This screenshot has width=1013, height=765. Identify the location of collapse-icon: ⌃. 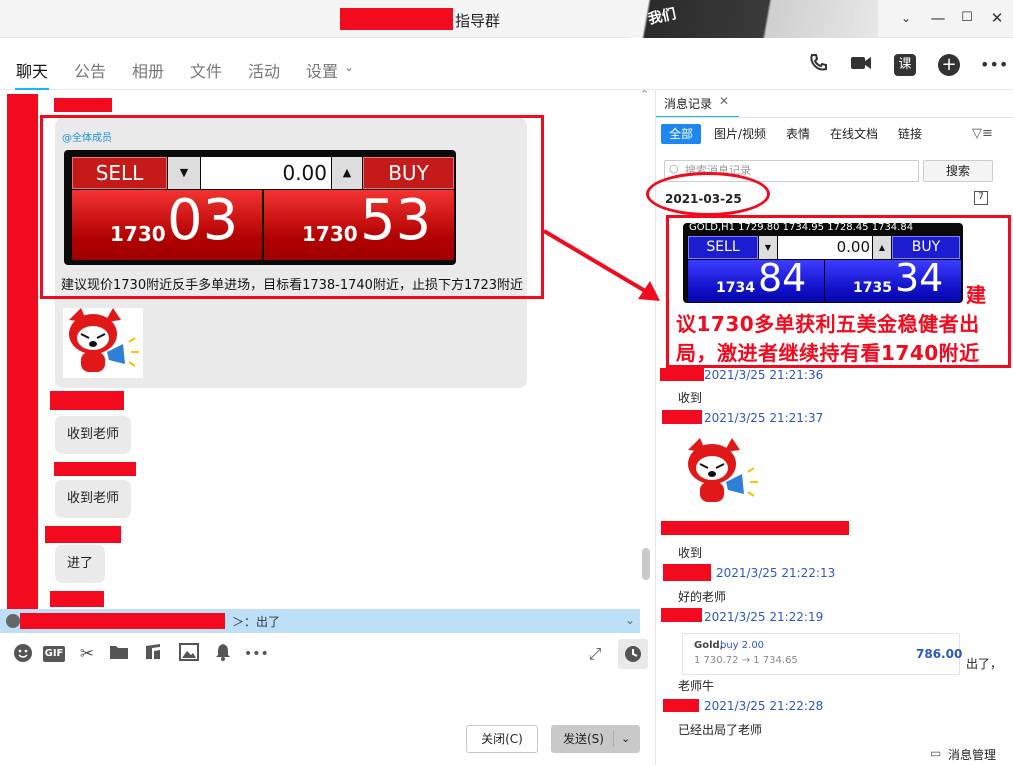
(644, 95).